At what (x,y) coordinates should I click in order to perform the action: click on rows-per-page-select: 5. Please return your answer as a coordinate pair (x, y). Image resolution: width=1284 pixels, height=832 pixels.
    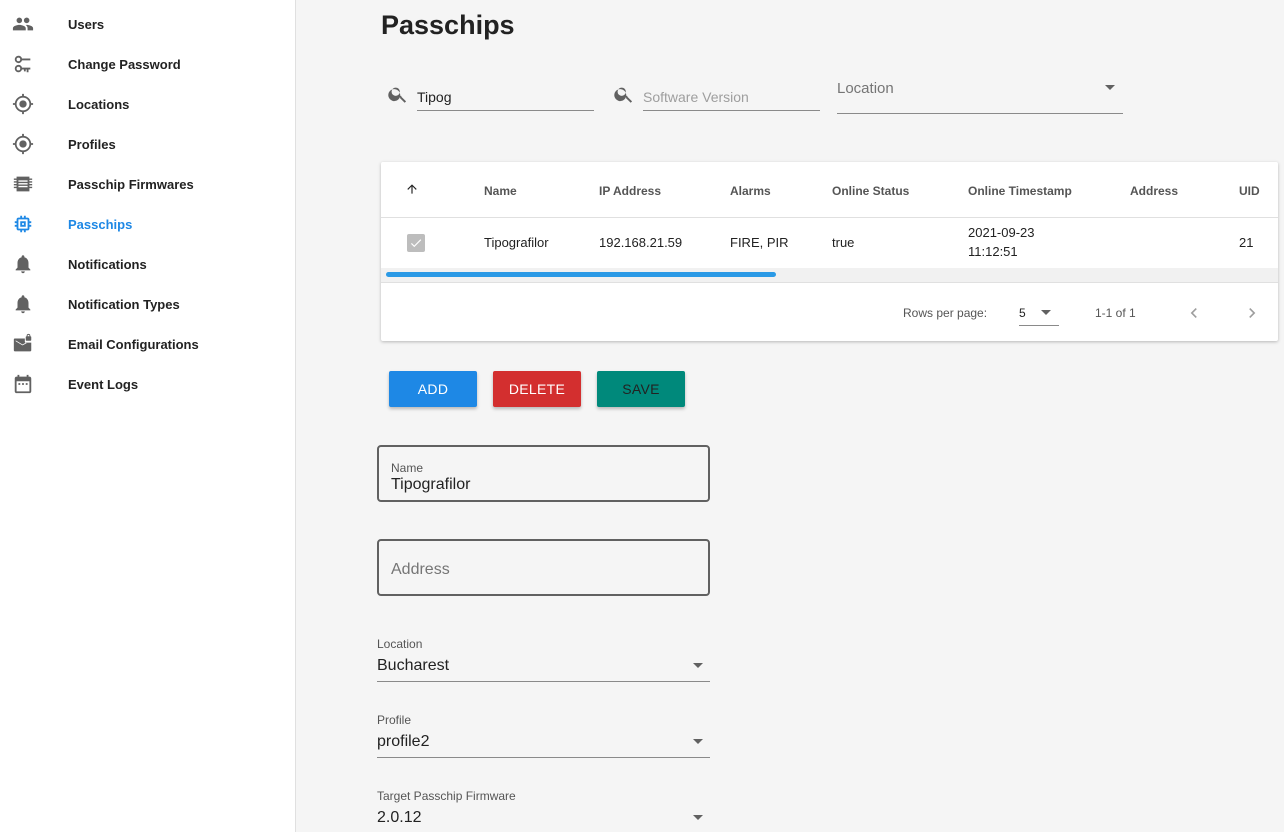
    Looking at the image, I should click on (1039, 312).